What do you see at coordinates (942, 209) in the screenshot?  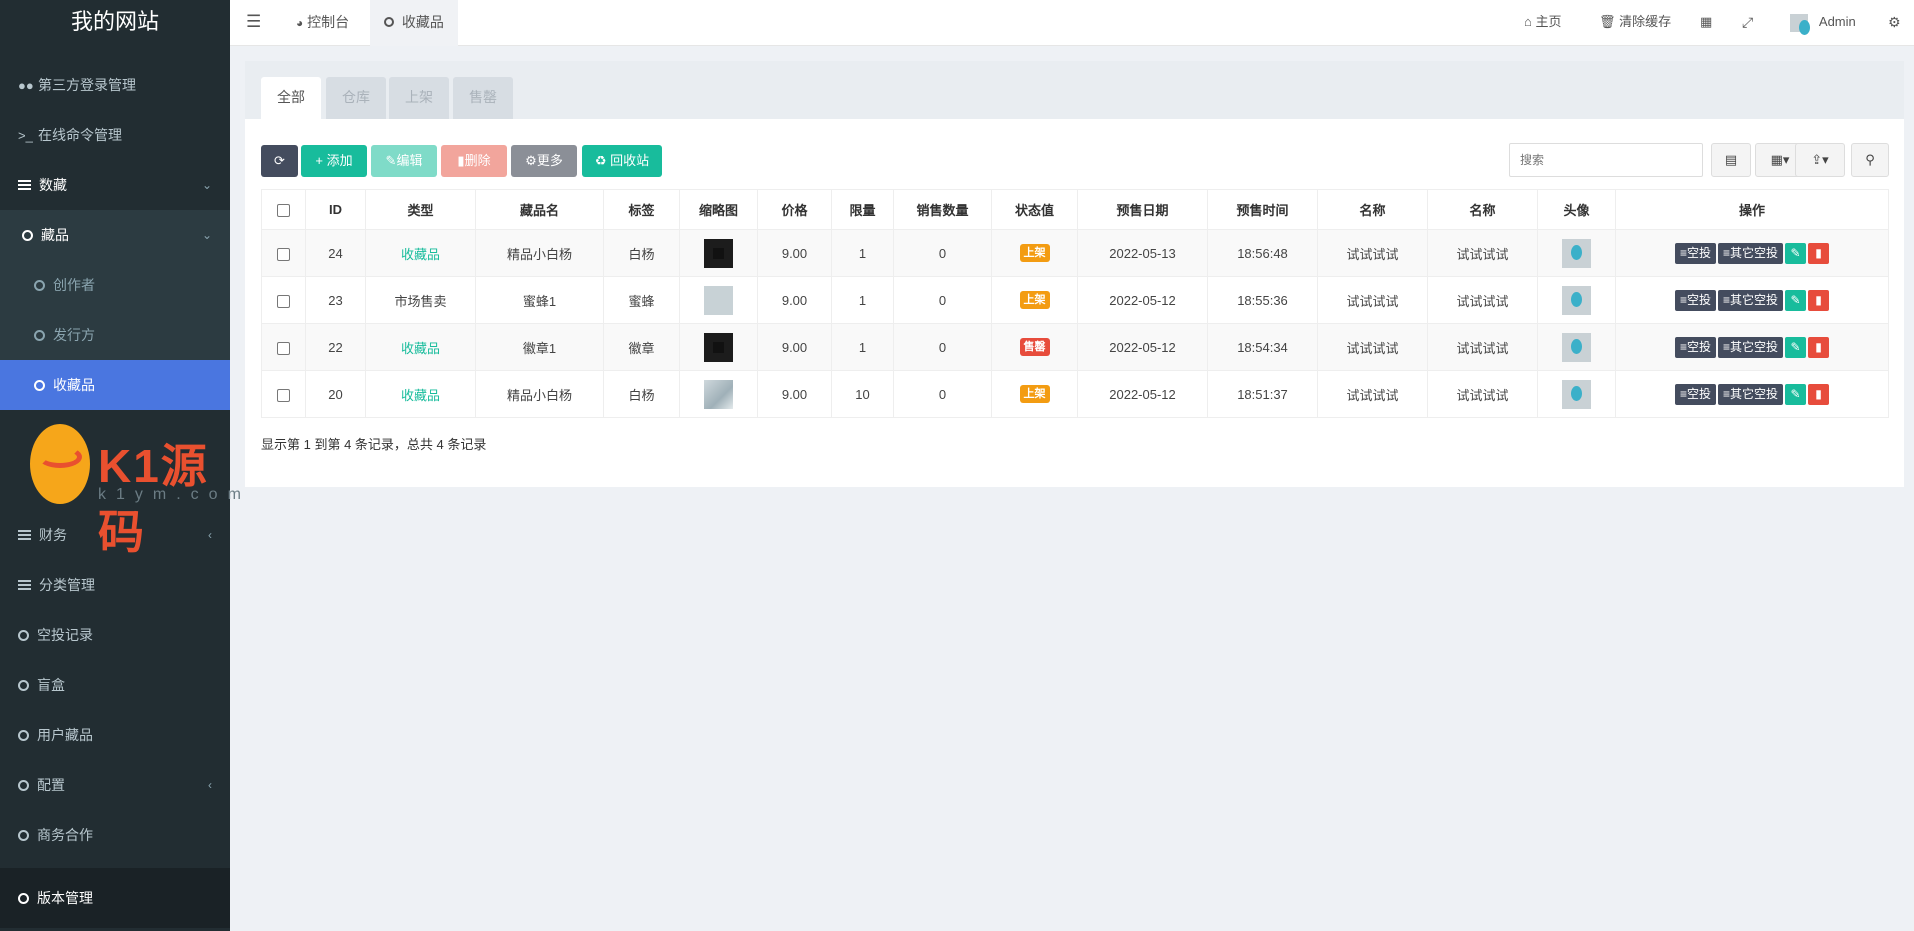 I see `col-header: 销售数量` at bounding box center [942, 209].